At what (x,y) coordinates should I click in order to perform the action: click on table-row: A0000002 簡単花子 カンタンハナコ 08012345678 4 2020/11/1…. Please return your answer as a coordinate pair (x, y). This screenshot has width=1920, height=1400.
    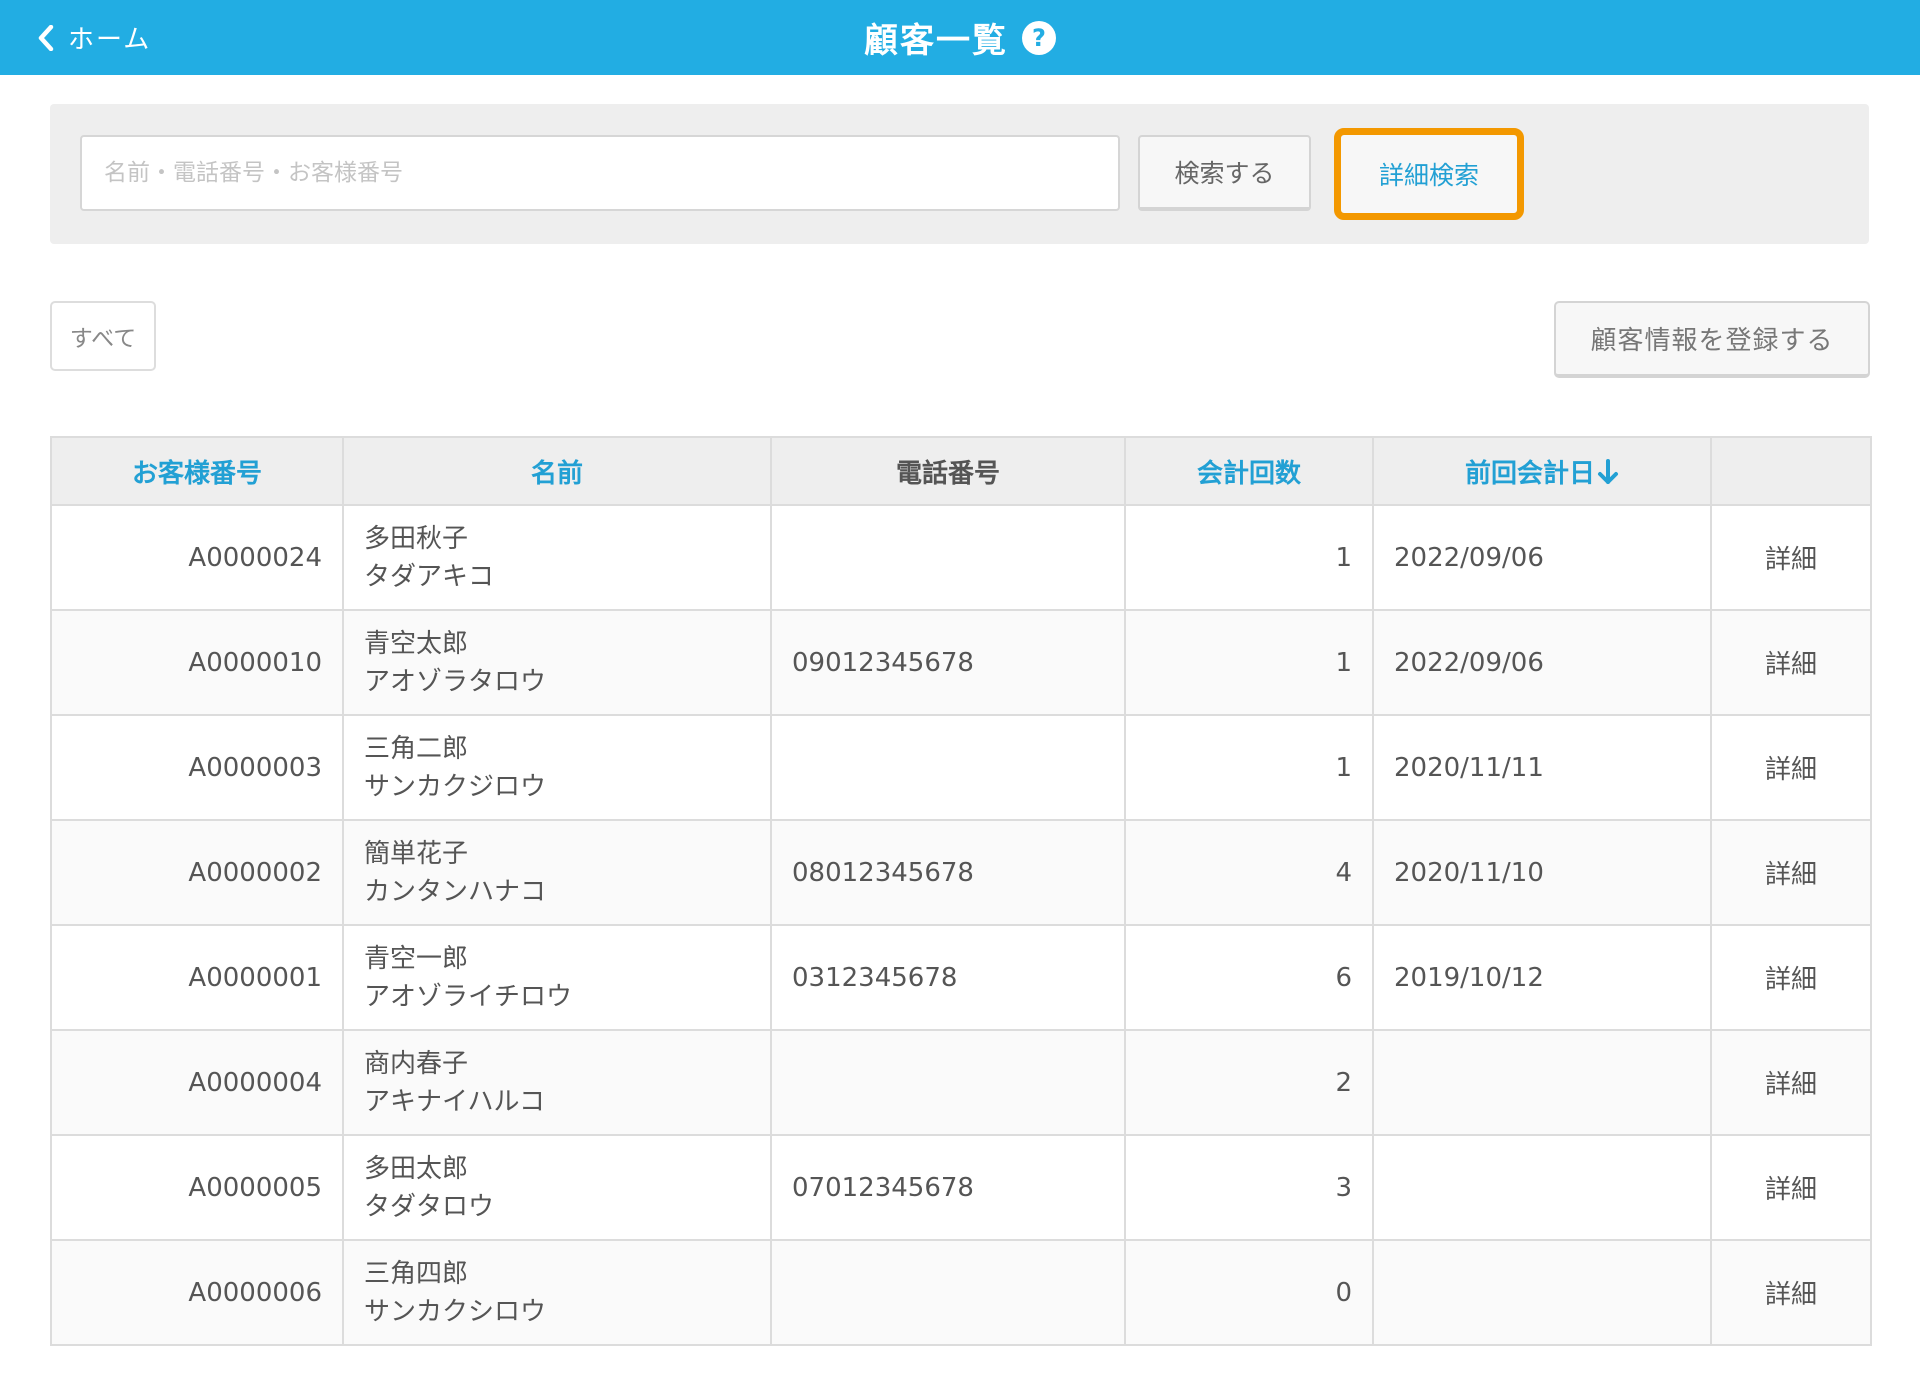
    Looking at the image, I should click on (961, 872).